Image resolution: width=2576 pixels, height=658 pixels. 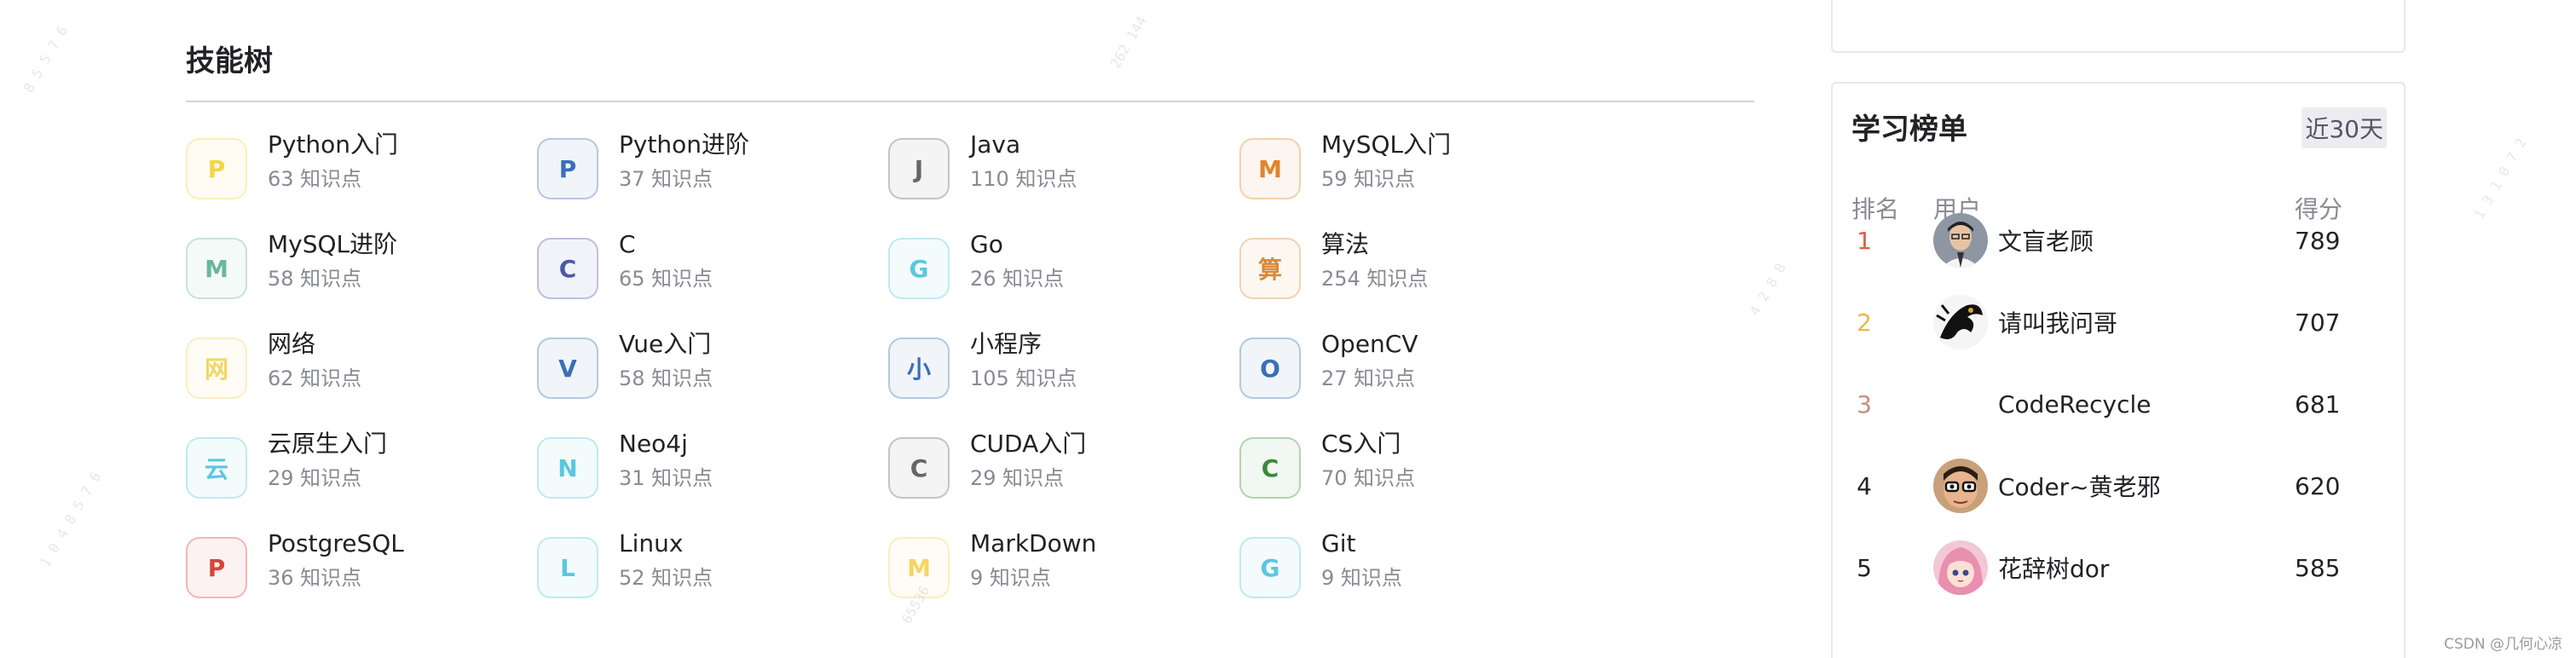 What do you see at coordinates (1063, 577) in the screenshot?
I see `skill-item: M MarkDown 9 知识点` at bounding box center [1063, 577].